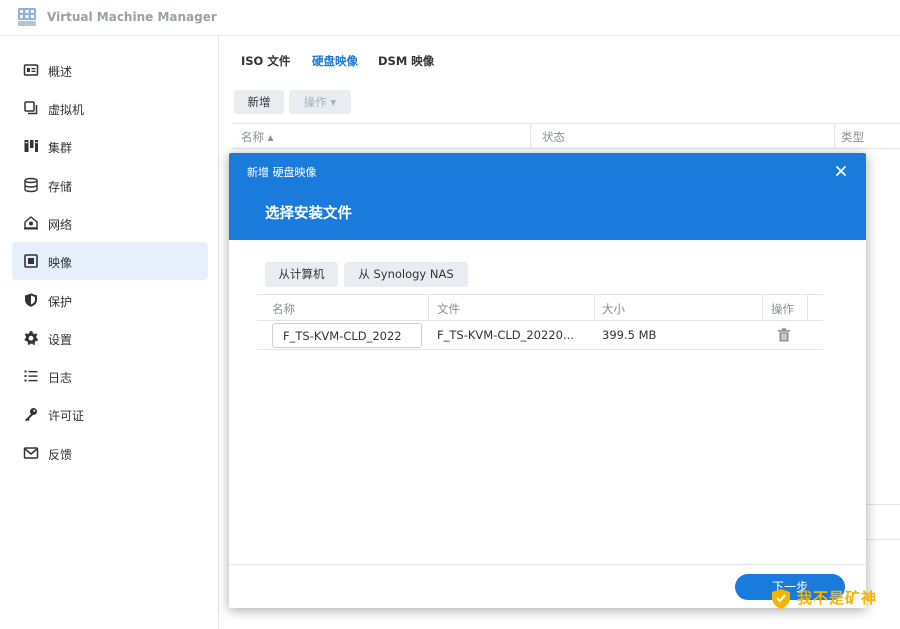 This screenshot has width=900, height=629. Describe the element at coordinates (110, 338) in the screenshot. I see `sidebar-item-settings: 设置` at that location.